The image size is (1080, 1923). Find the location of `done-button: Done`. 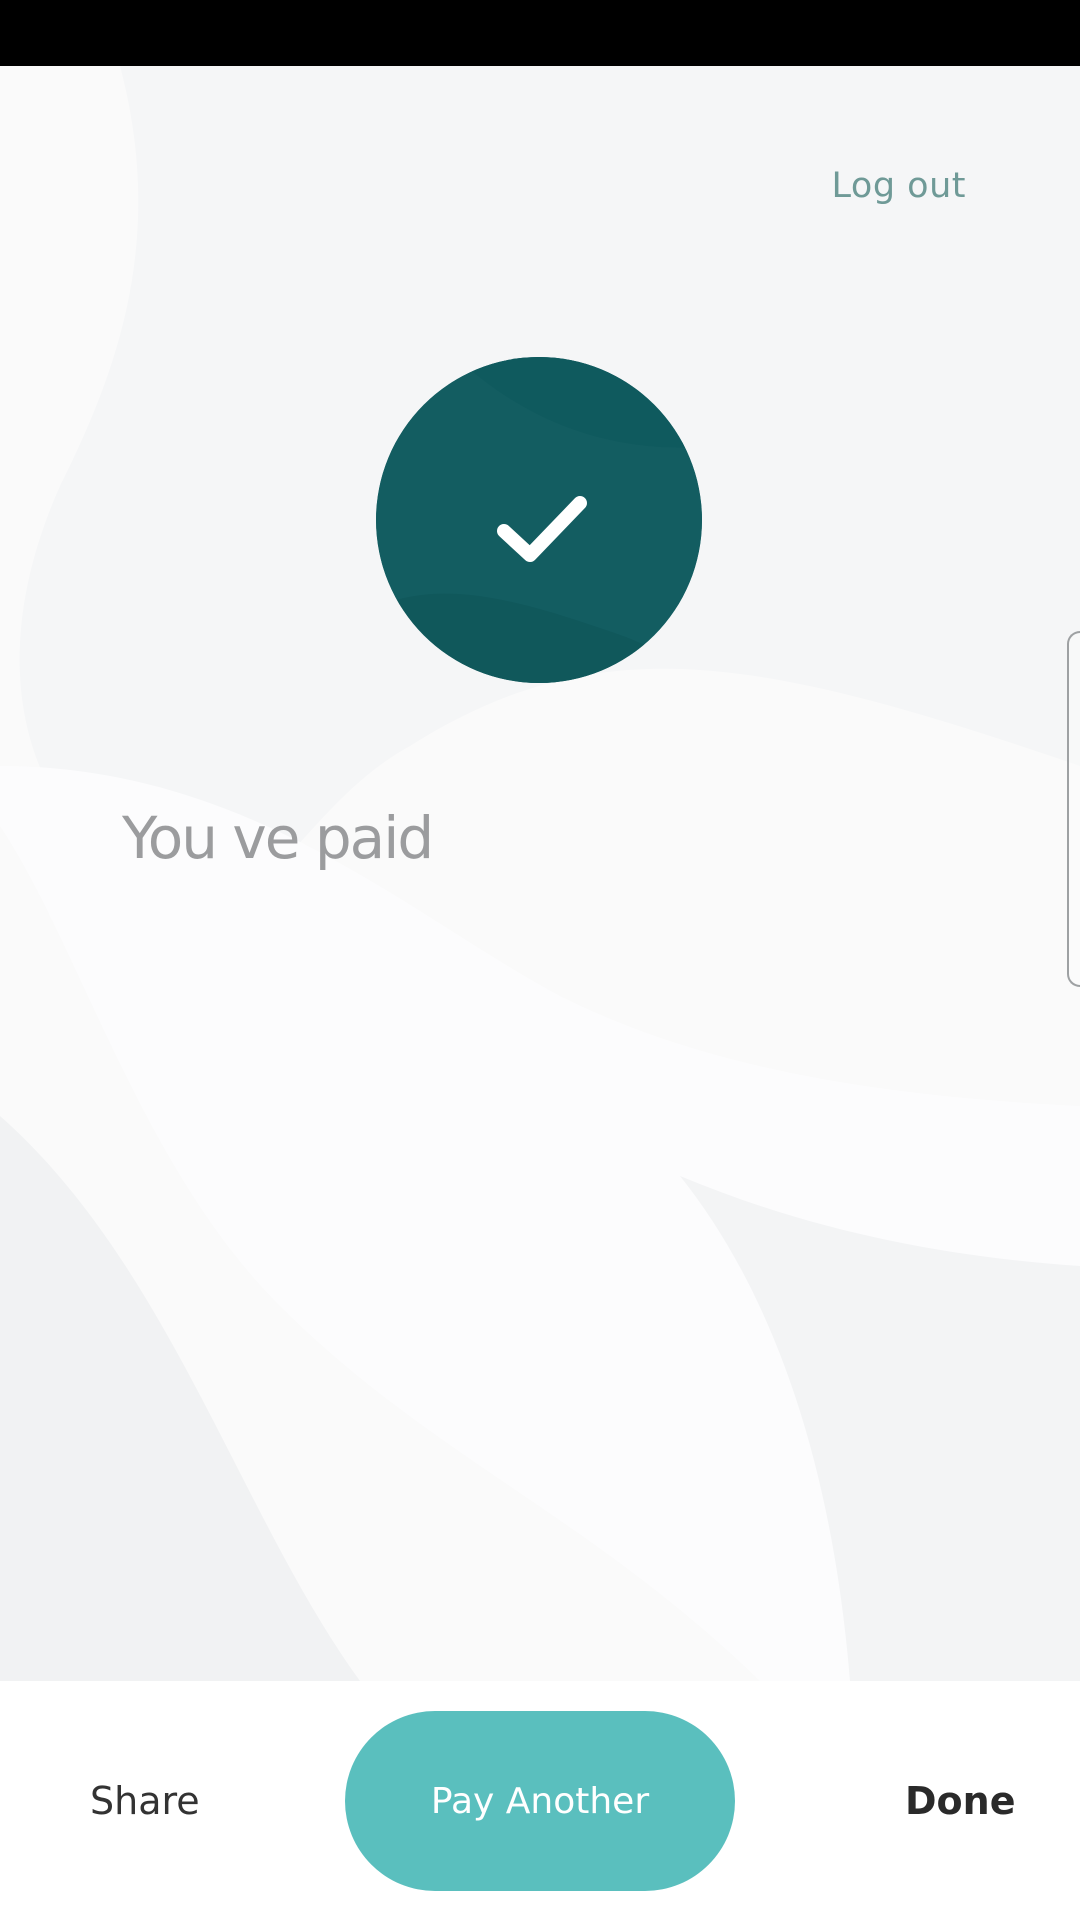

done-button: Done is located at coordinates (960, 1801).